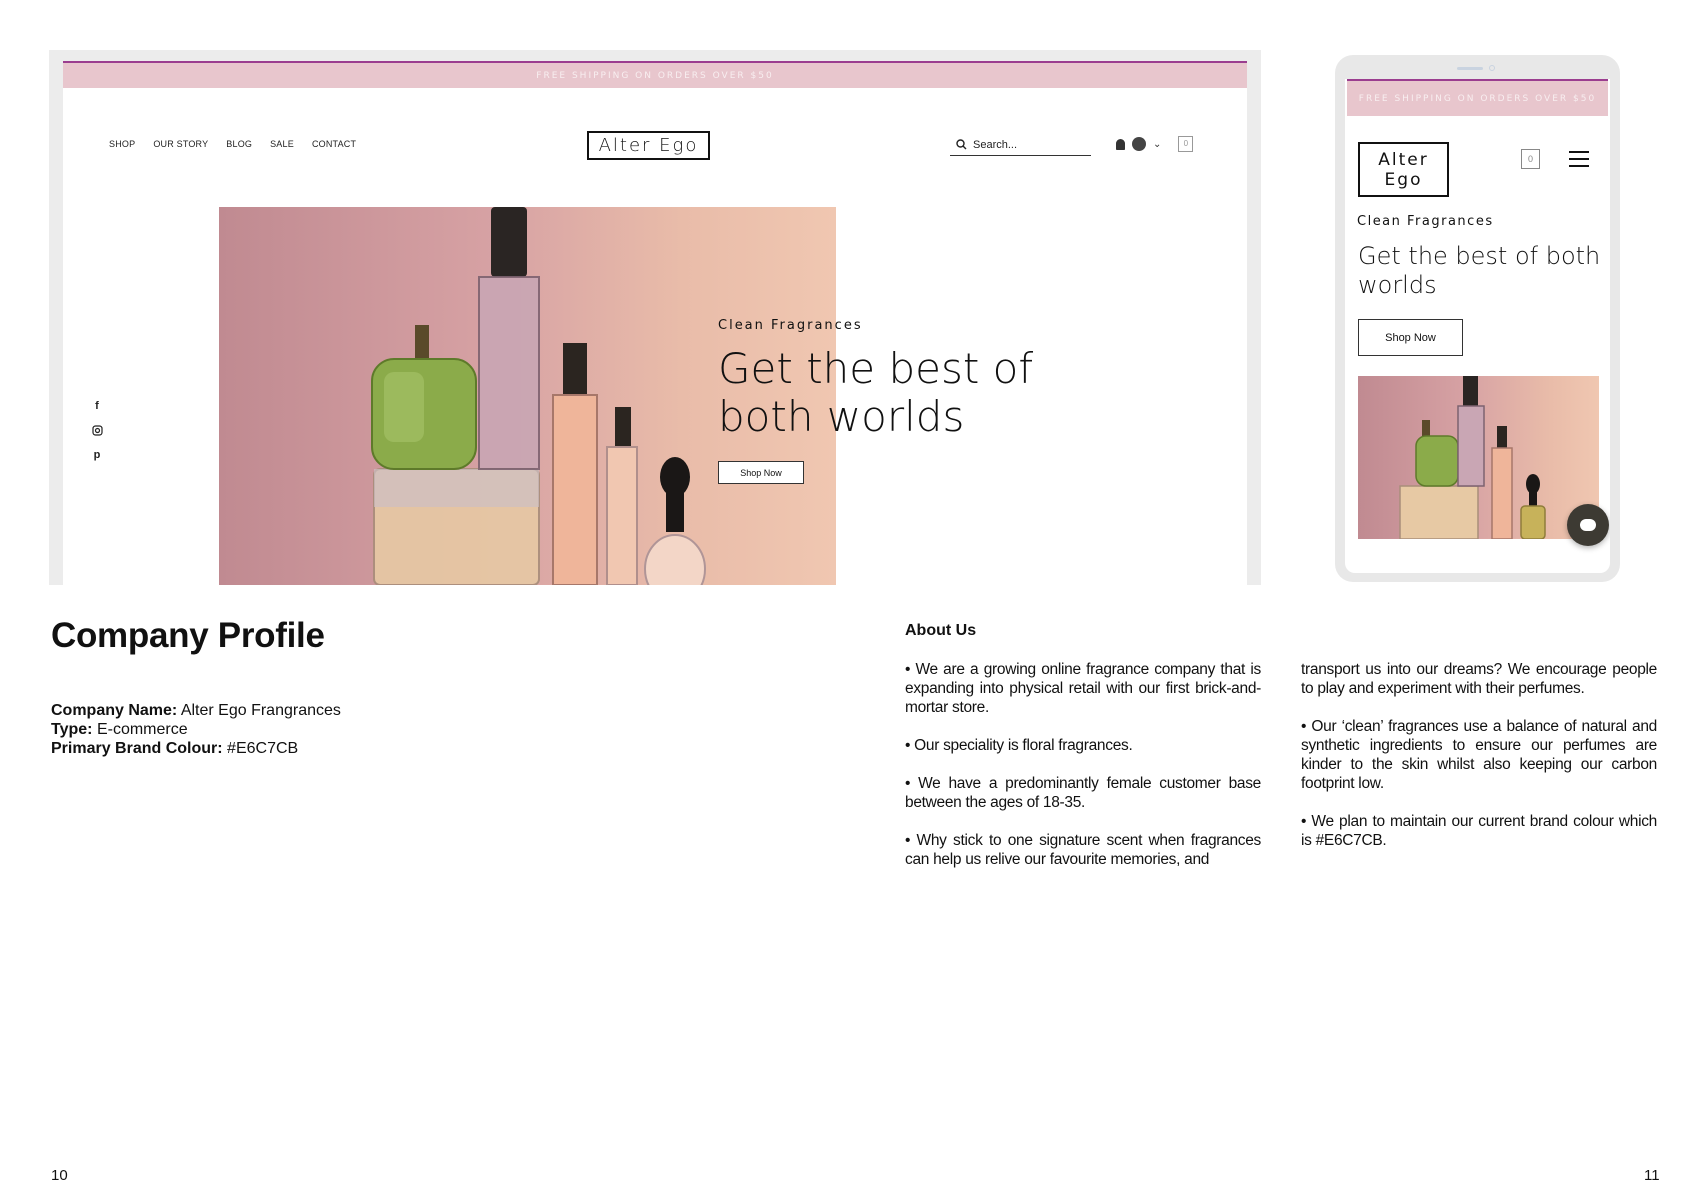 The image size is (1696, 1198). I want to click on chevron-down-icon: ⌄, so click(1157, 144).